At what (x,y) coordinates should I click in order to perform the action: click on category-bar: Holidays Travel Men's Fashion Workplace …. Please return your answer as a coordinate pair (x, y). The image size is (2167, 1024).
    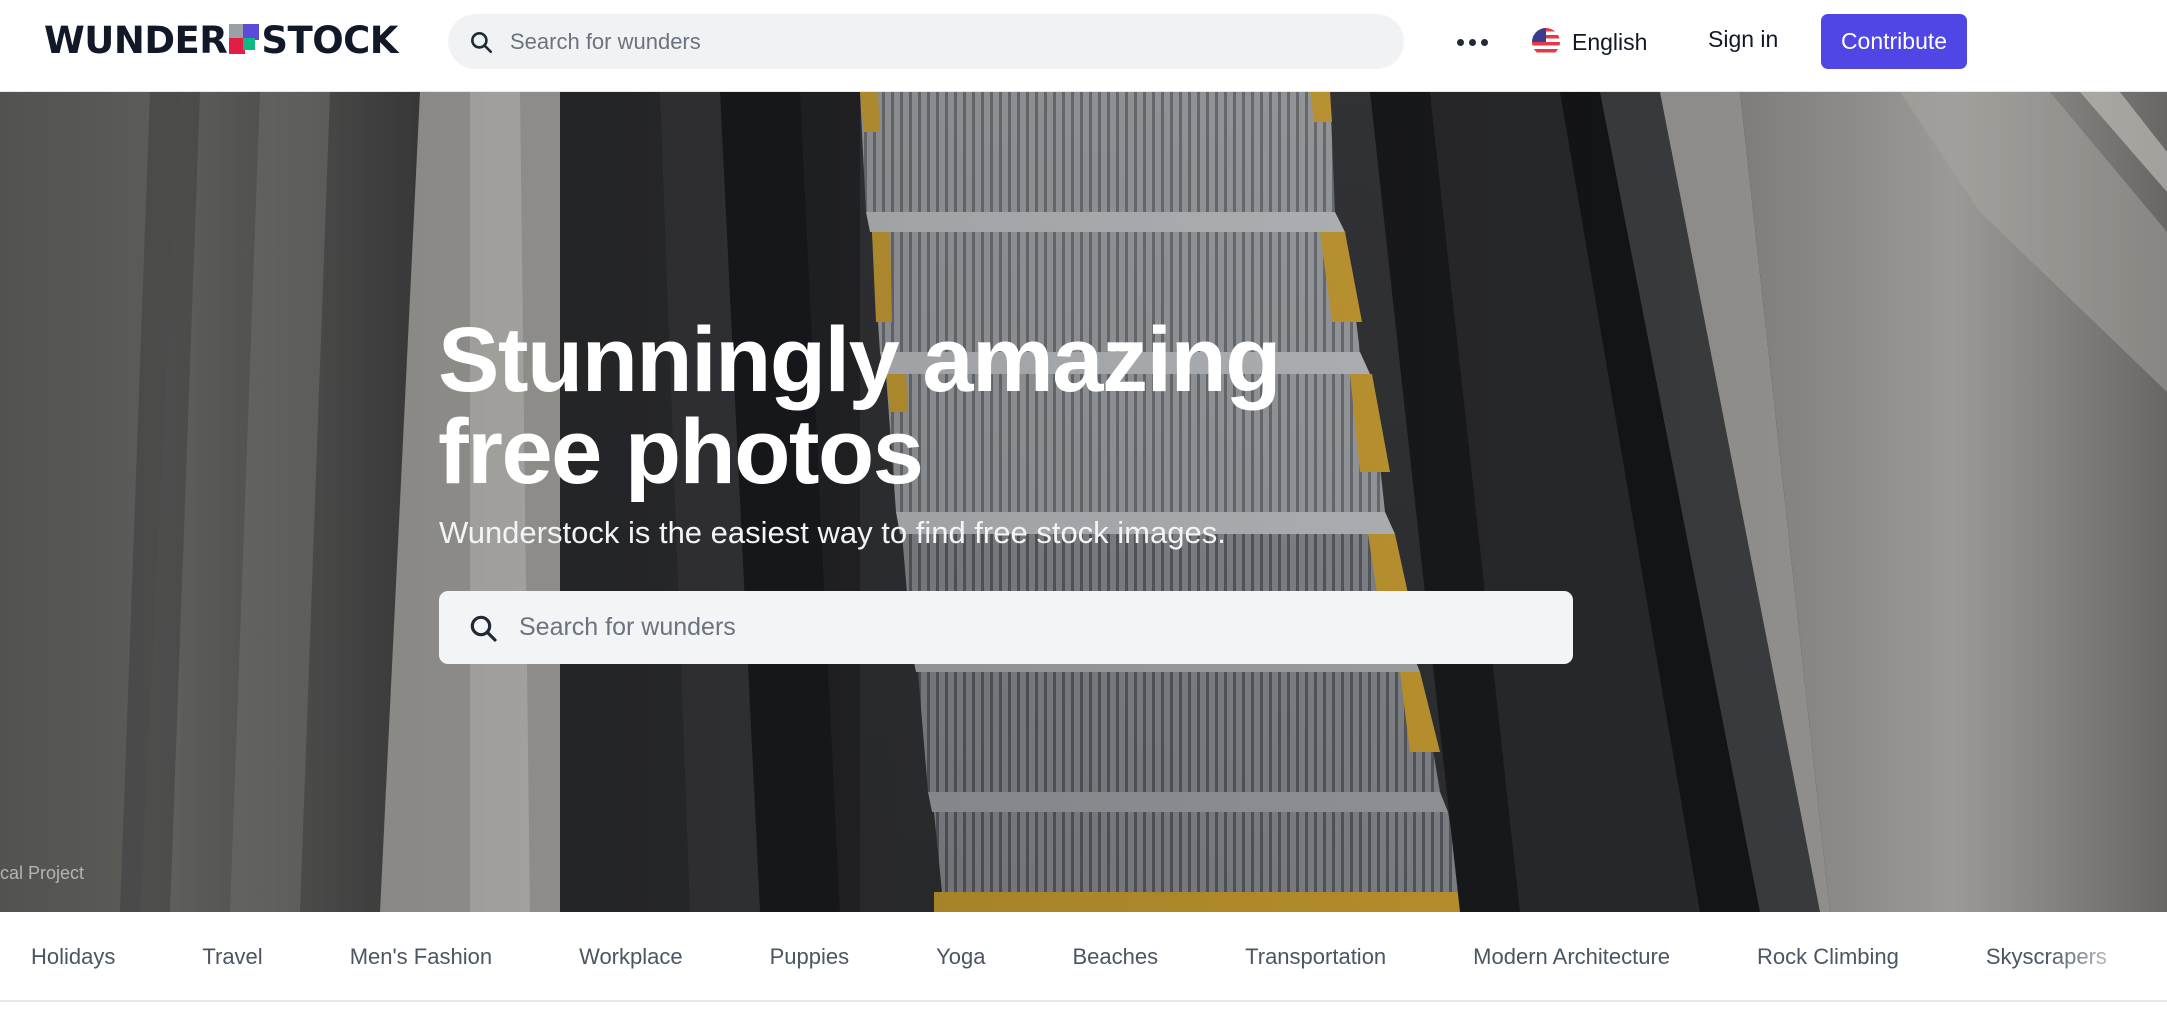
    Looking at the image, I should click on (1083, 957).